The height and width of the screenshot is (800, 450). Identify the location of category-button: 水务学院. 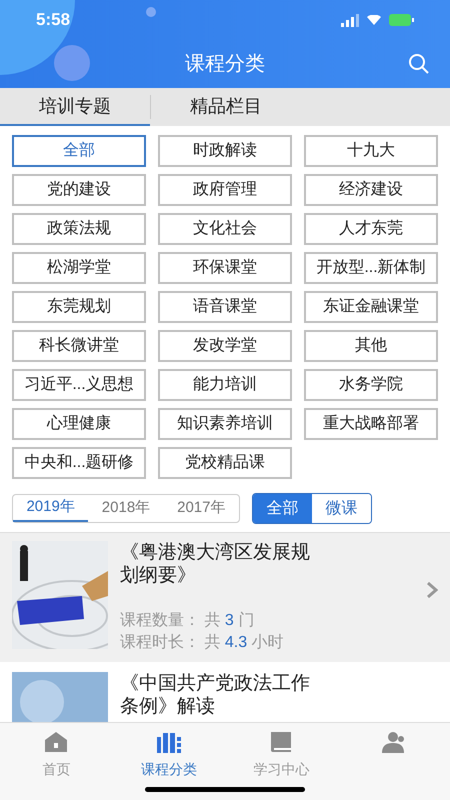
(371, 385).